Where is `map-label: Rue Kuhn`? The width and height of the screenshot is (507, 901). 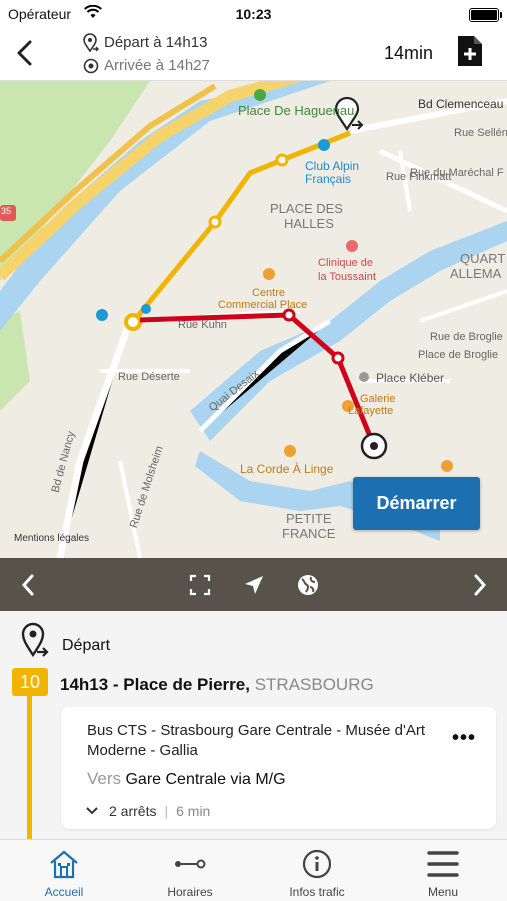 map-label: Rue Kuhn is located at coordinates (202, 325).